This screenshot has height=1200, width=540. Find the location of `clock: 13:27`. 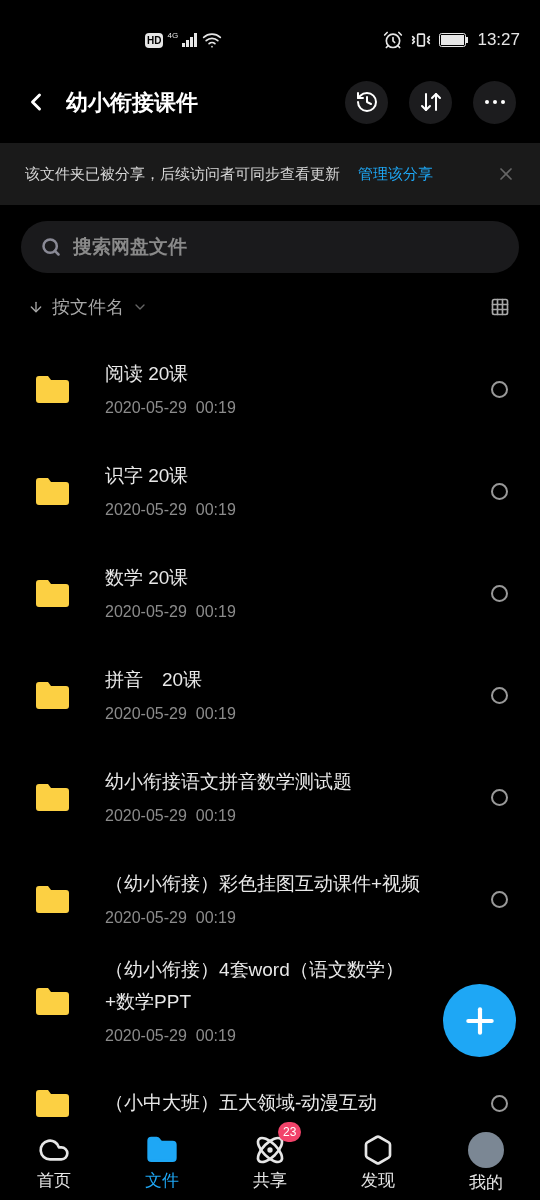

clock: 13:27 is located at coordinates (498, 40).